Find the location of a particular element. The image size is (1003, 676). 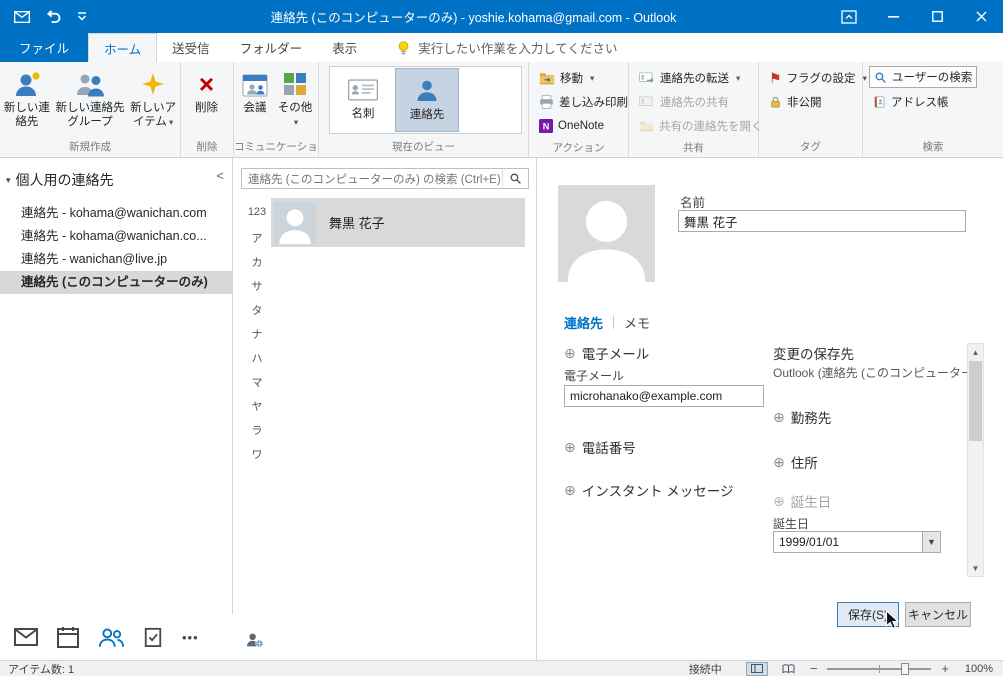

more-communicate-button: その他 ▾ is located at coordinates (295, 101).